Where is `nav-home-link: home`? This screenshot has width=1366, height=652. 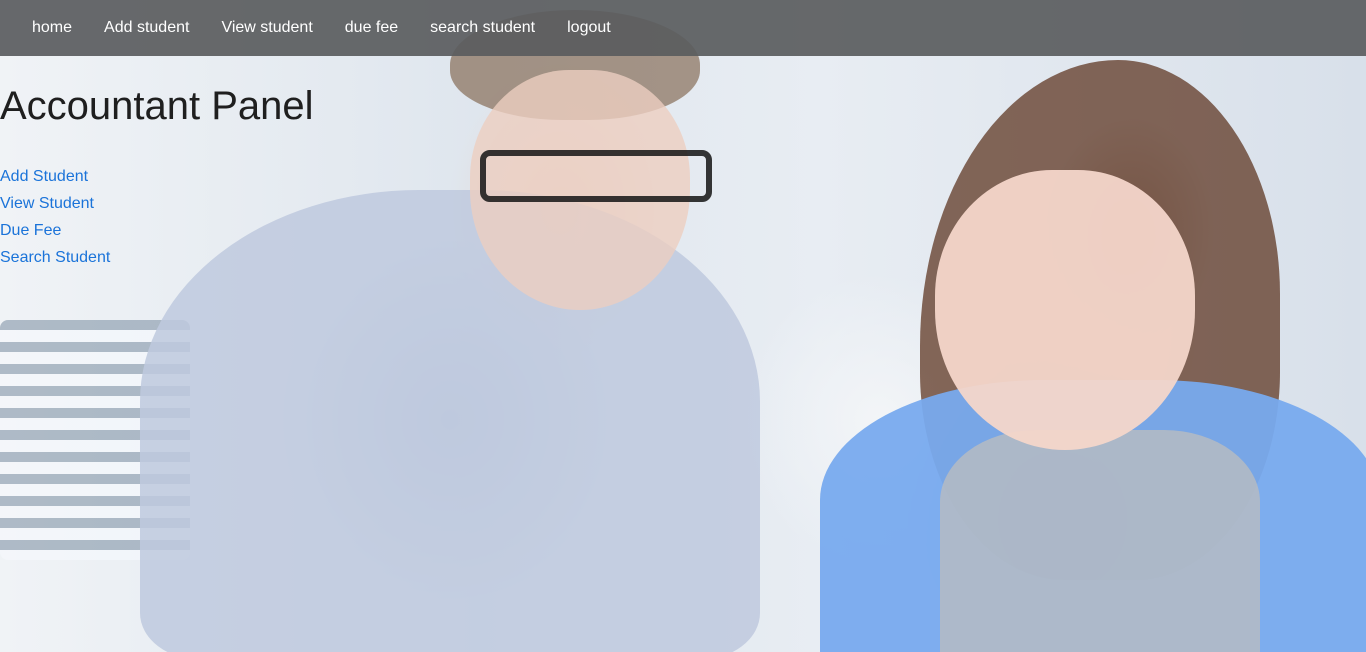 nav-home-link: home is located at coordinates (52, 28).